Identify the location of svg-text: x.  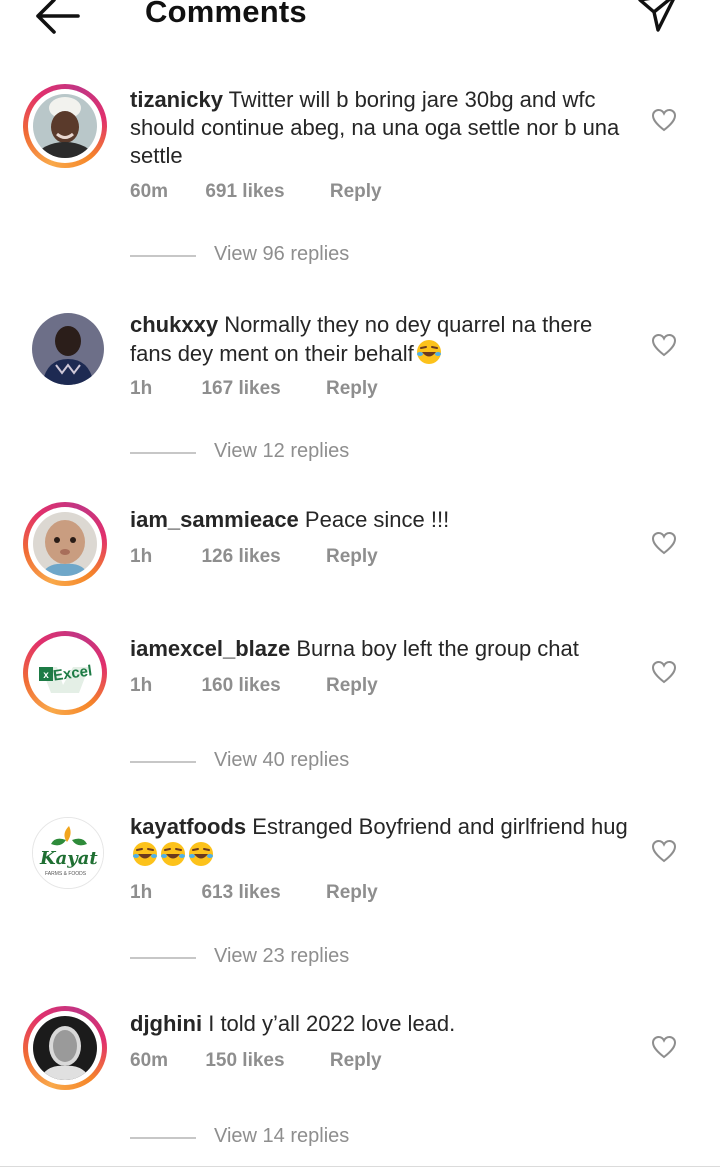
(46, 675).